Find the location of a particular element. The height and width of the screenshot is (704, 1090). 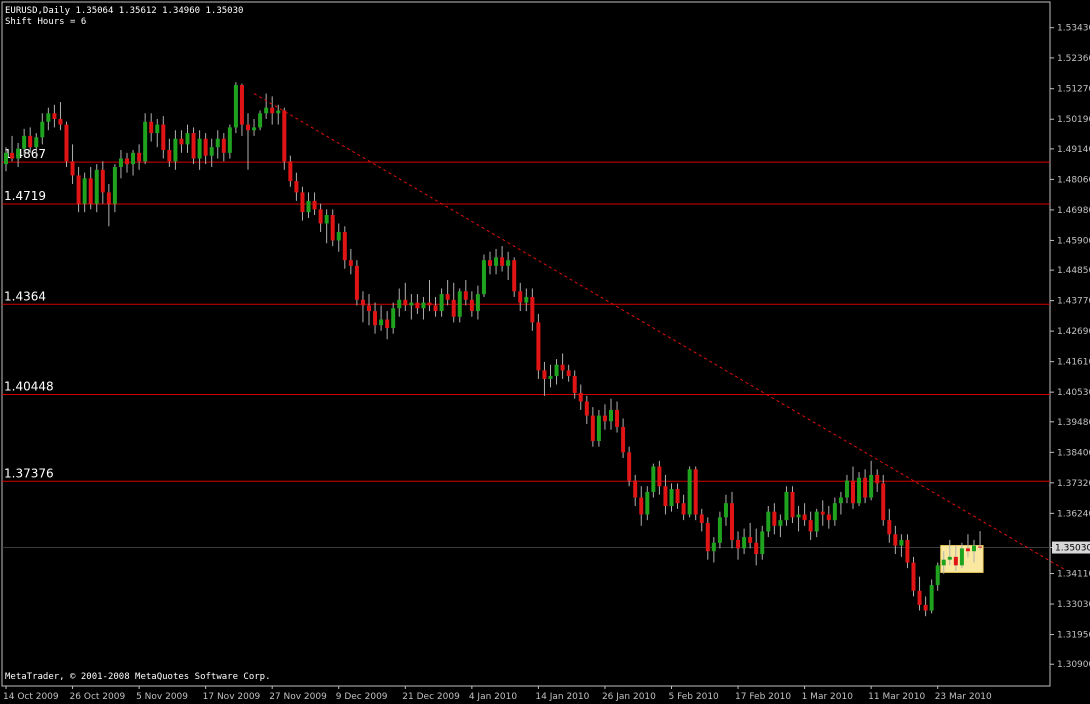

x-tick-label: 5 Nov 2009 is located at coordinates (162, 697).